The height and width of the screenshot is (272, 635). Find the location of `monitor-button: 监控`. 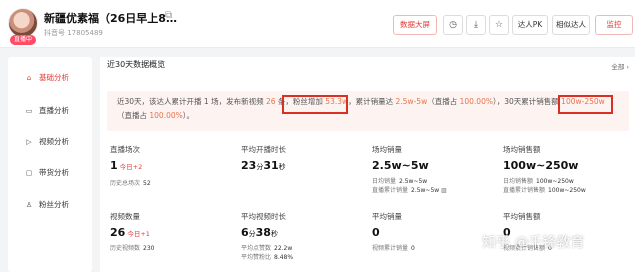

monitor-button: 监控 is located at coordinates (614, 25).